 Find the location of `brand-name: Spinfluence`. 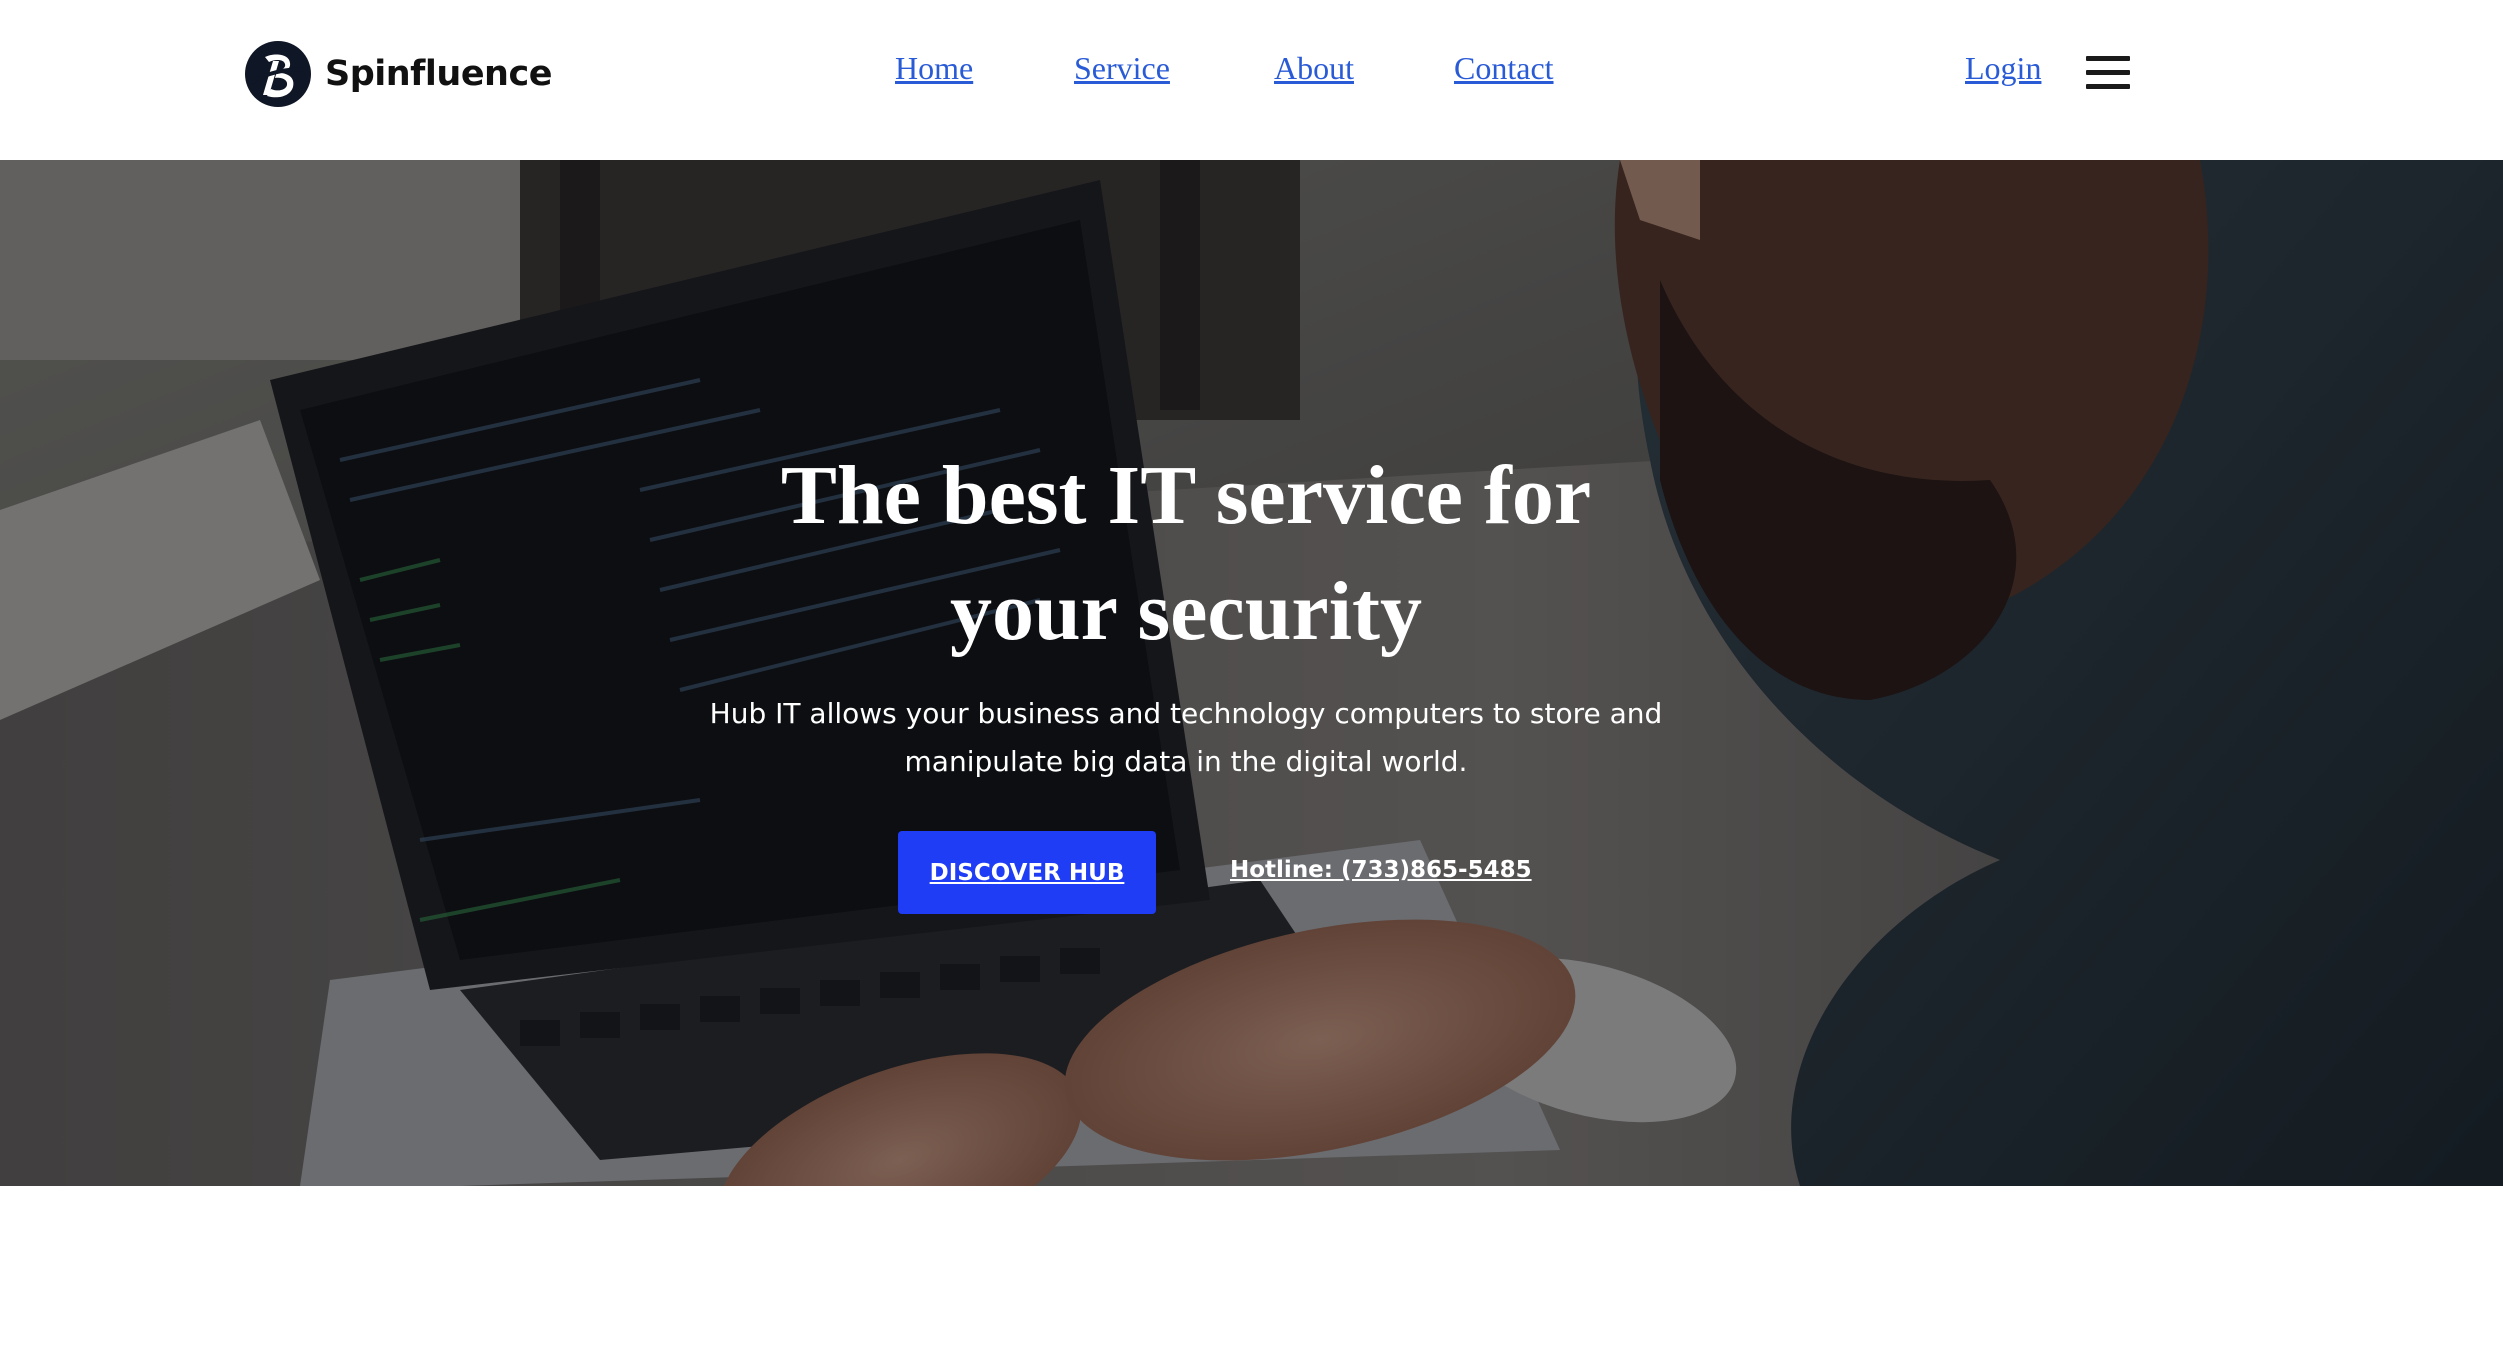

brand-name: Spinfluence is located at coordinates (438, 74).